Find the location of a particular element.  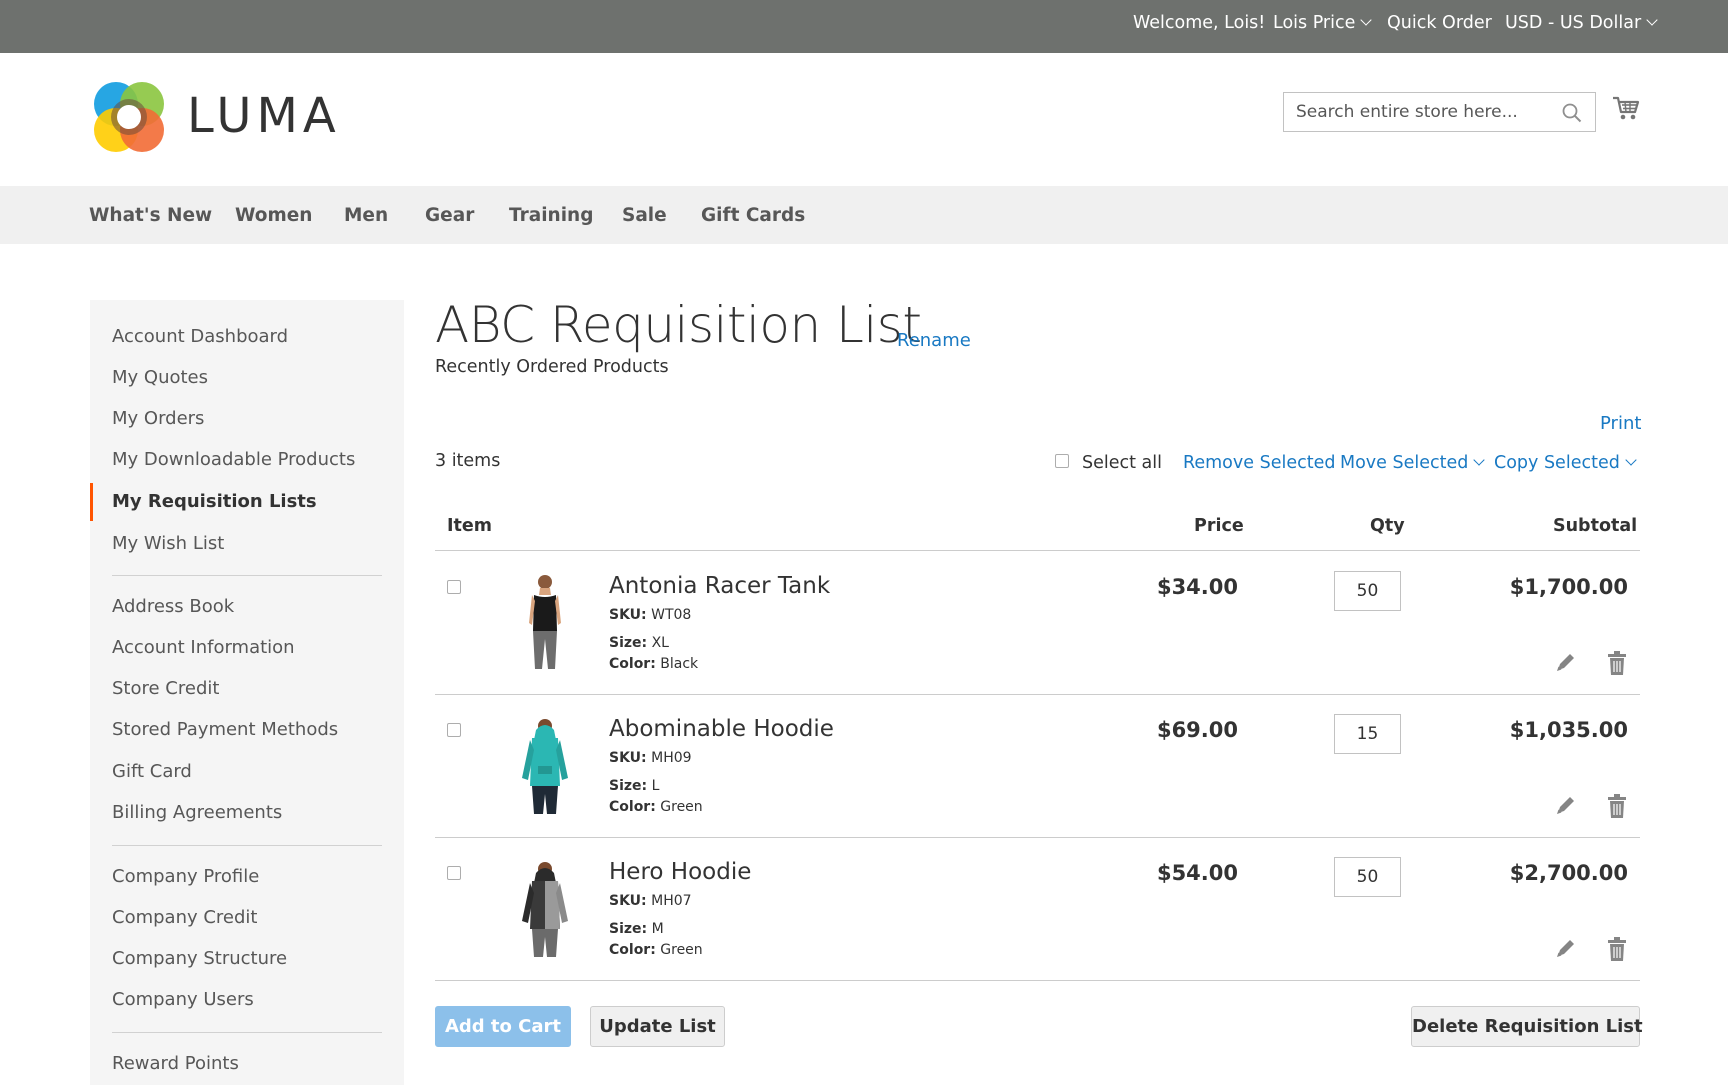

sidebar-item-my-downloadable-products: My Downloadable Products is located at coordinates (233, 459).